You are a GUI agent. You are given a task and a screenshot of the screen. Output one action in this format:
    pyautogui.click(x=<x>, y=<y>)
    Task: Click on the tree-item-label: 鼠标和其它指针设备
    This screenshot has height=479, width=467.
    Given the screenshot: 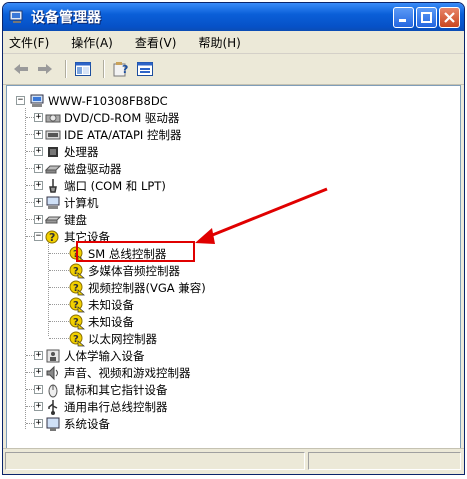 What is the action you would take?
    pyautogui.click(x=116, y=389)
    